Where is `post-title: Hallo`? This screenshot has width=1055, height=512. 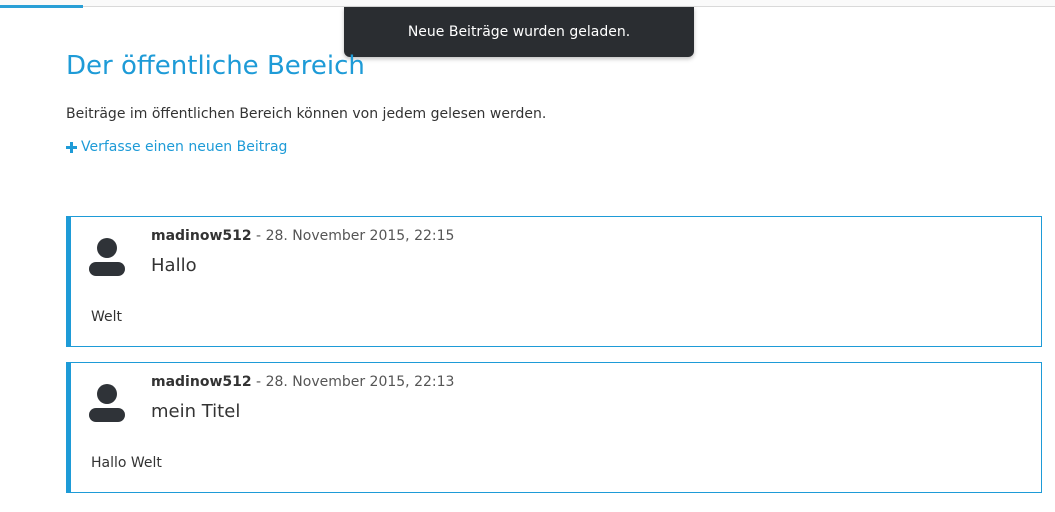
post-title: Hallo is located at coordinates (174, 265).